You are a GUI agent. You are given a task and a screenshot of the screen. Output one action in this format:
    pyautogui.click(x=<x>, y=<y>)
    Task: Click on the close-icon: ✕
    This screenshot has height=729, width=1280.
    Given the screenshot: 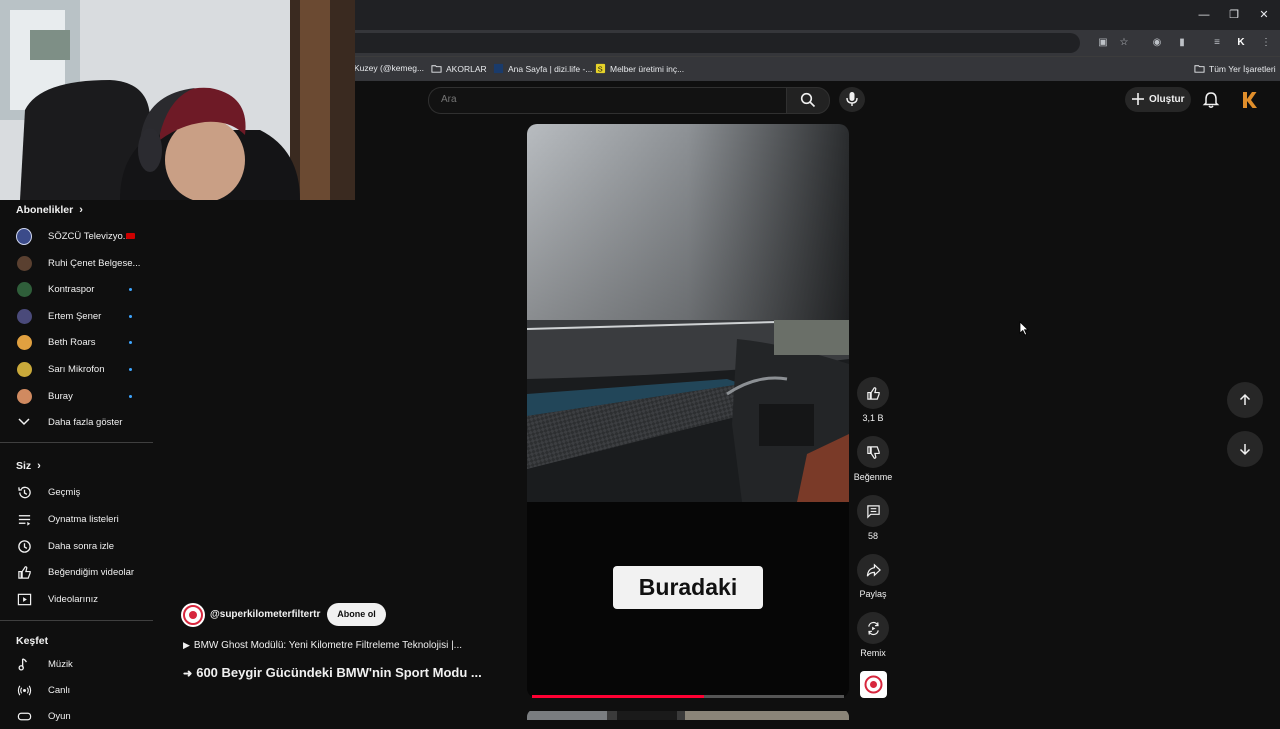 What is the action you would take?
    pyautogui.click(x=1264, y=15)
    